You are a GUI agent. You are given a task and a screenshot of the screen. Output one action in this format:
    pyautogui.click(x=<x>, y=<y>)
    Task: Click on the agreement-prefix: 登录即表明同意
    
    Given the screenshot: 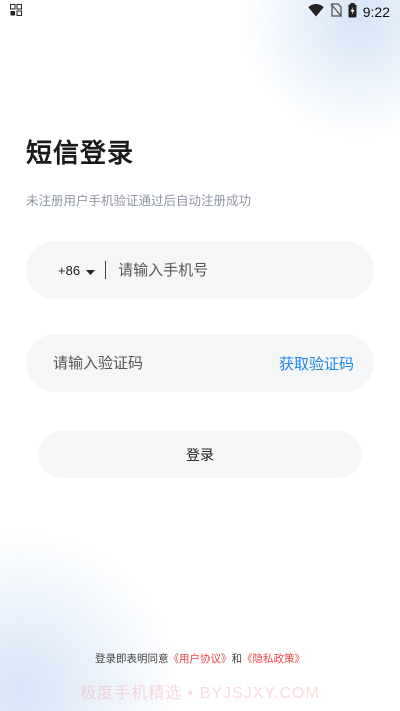 What is the action you would take?
    pyautogui.click(x=132, y=659)
    